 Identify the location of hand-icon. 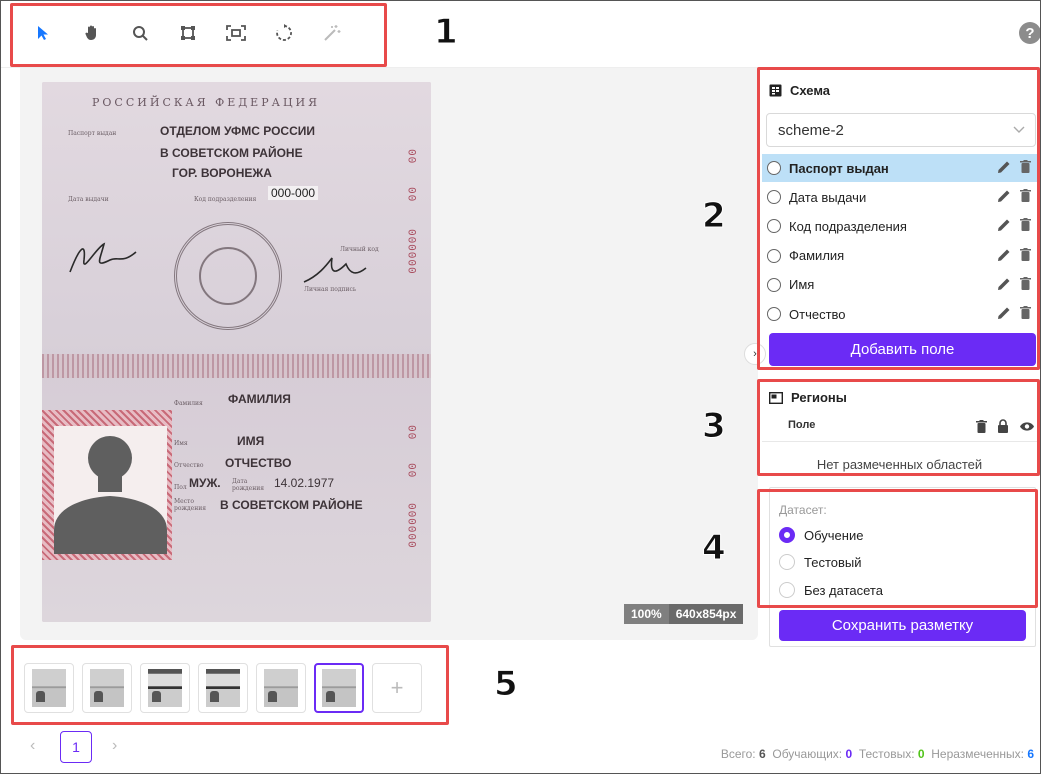
(92, 33).